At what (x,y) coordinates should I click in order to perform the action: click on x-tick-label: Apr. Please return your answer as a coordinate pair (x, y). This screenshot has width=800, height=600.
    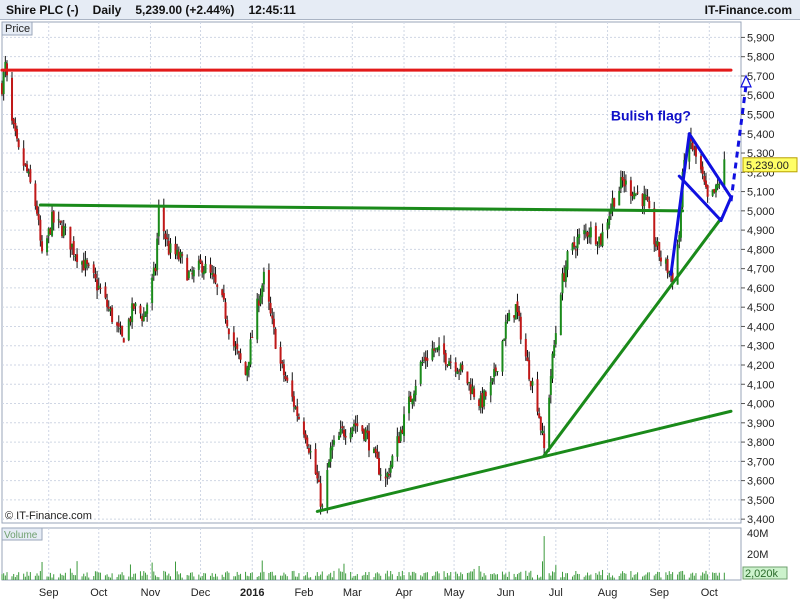
    Looking at the image, I should click on (403, 593).